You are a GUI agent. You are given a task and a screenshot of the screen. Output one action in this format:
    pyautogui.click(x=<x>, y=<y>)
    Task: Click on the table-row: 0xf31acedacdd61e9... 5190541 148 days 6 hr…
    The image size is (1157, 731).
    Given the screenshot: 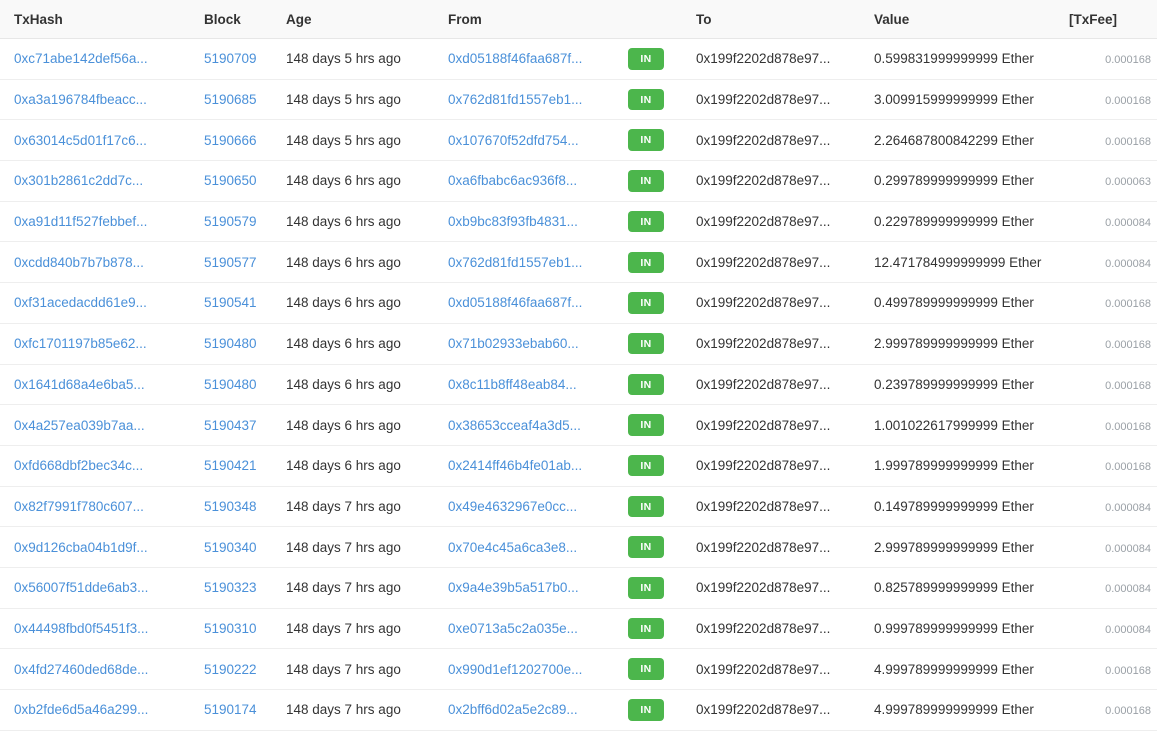 What is the action you would take?
    pyautogui.click(x=578, y=303)
    